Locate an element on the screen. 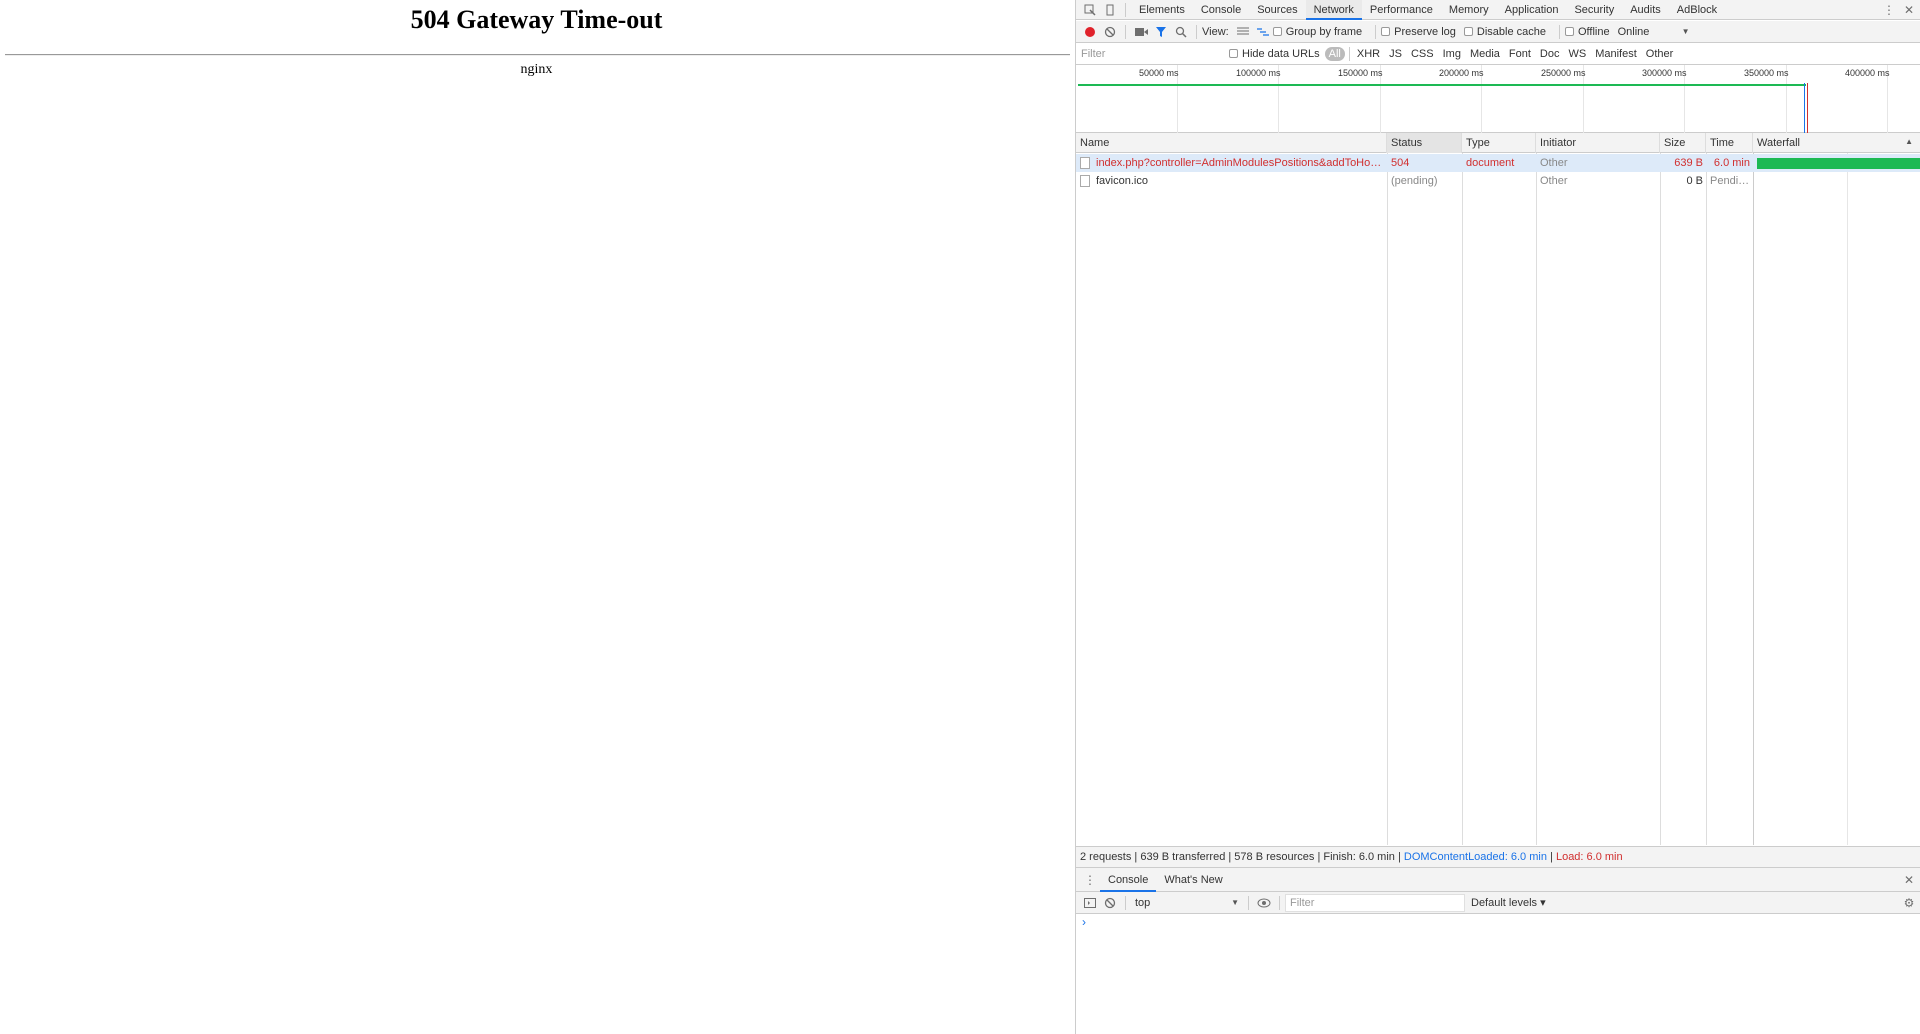 This screenshot has height=1034, width=1920. request-size: 639 B is located at coordinates (1688, 163).